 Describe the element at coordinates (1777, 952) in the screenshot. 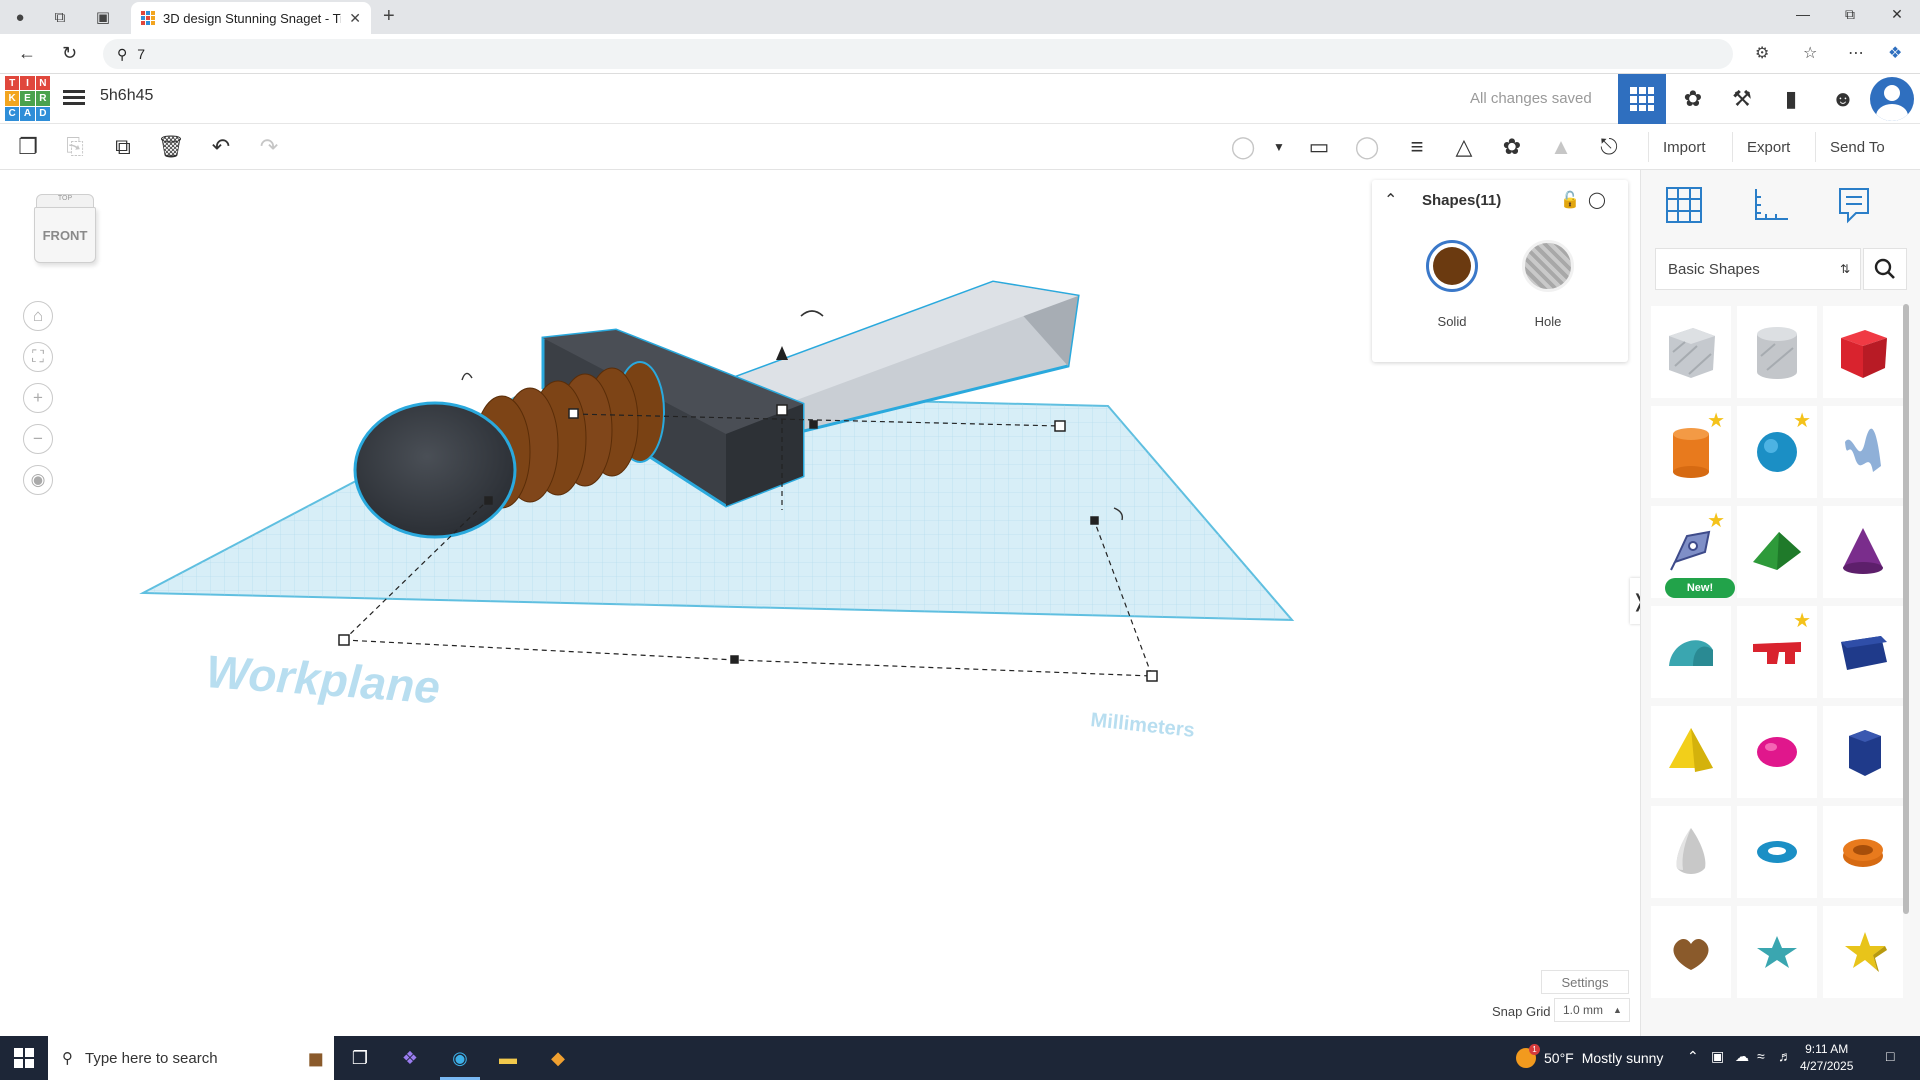

I see `shape-star` at that location.